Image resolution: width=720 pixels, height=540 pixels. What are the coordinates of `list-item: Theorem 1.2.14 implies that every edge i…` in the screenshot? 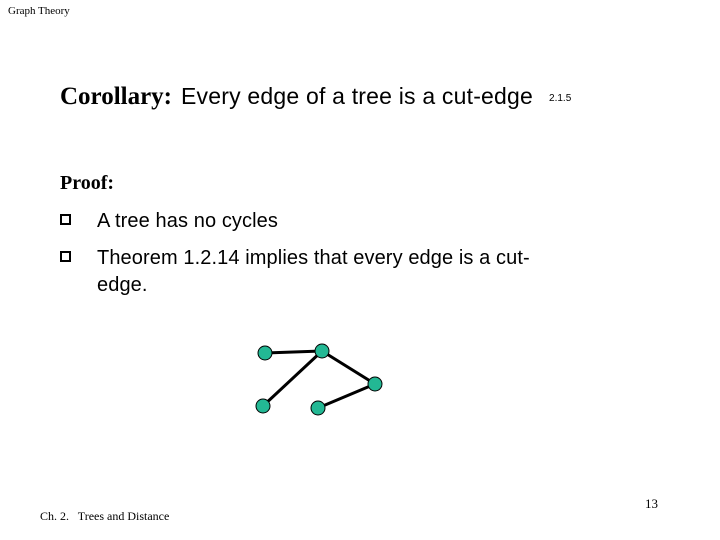 It's located at (320, 272).